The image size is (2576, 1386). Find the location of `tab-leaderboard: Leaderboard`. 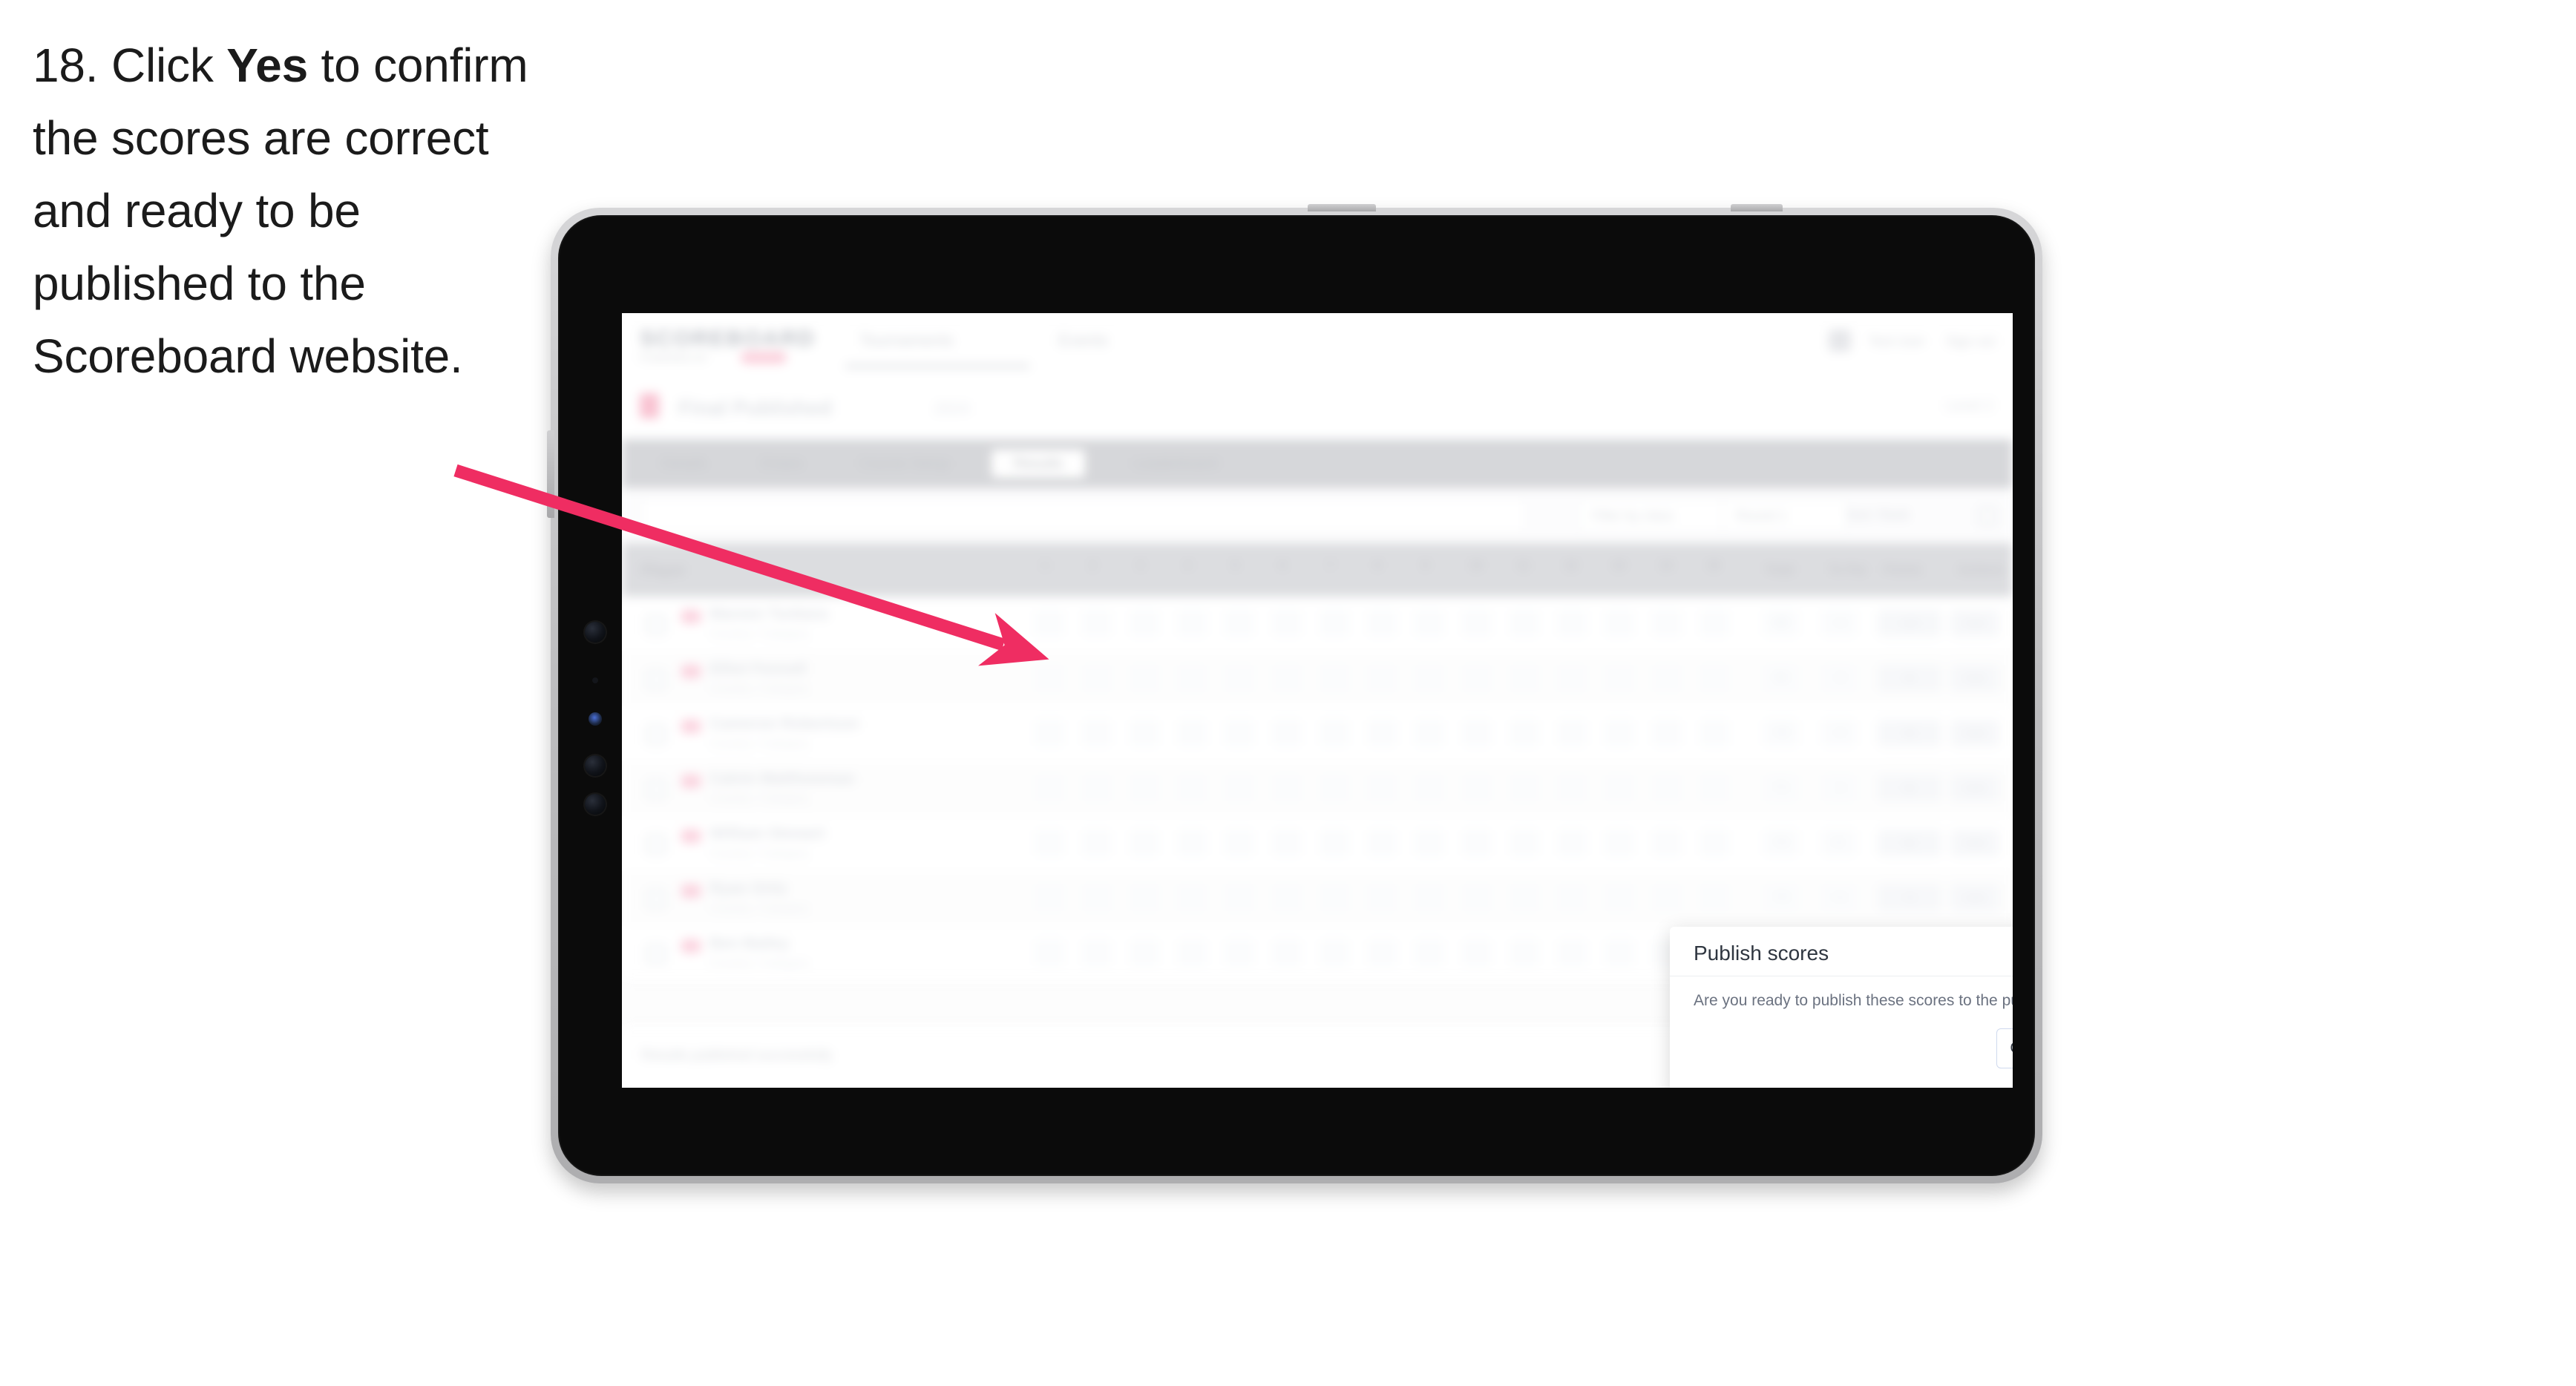

tab-leaderboard: Leaderboard is located at coordinates (1175, 464).